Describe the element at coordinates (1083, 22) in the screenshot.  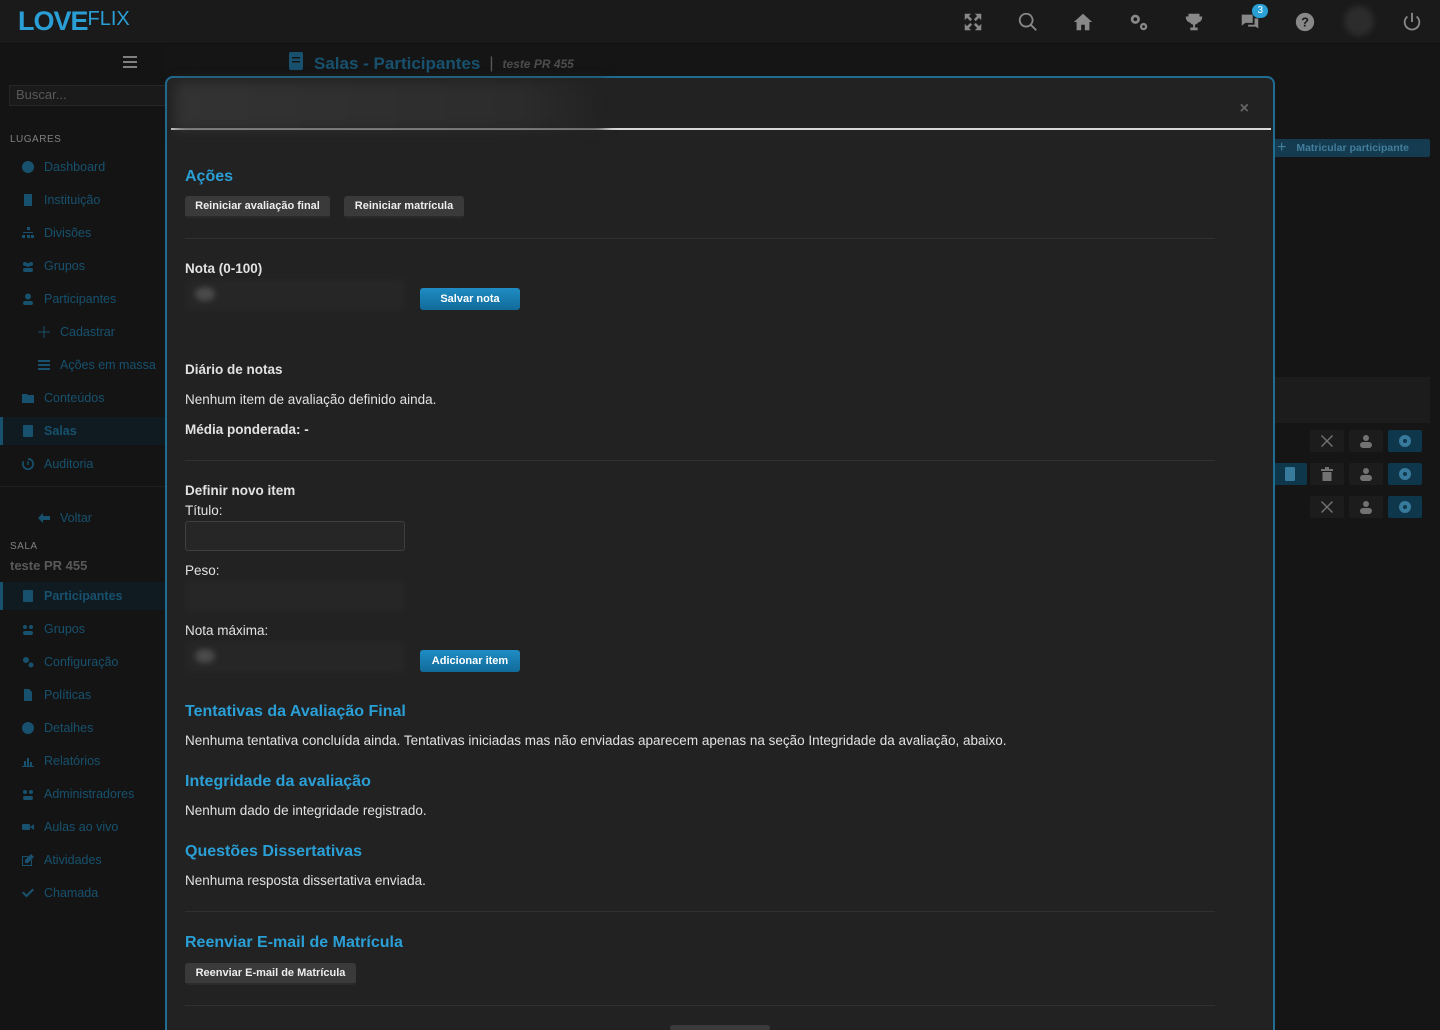
I see `home-icon` at that location.